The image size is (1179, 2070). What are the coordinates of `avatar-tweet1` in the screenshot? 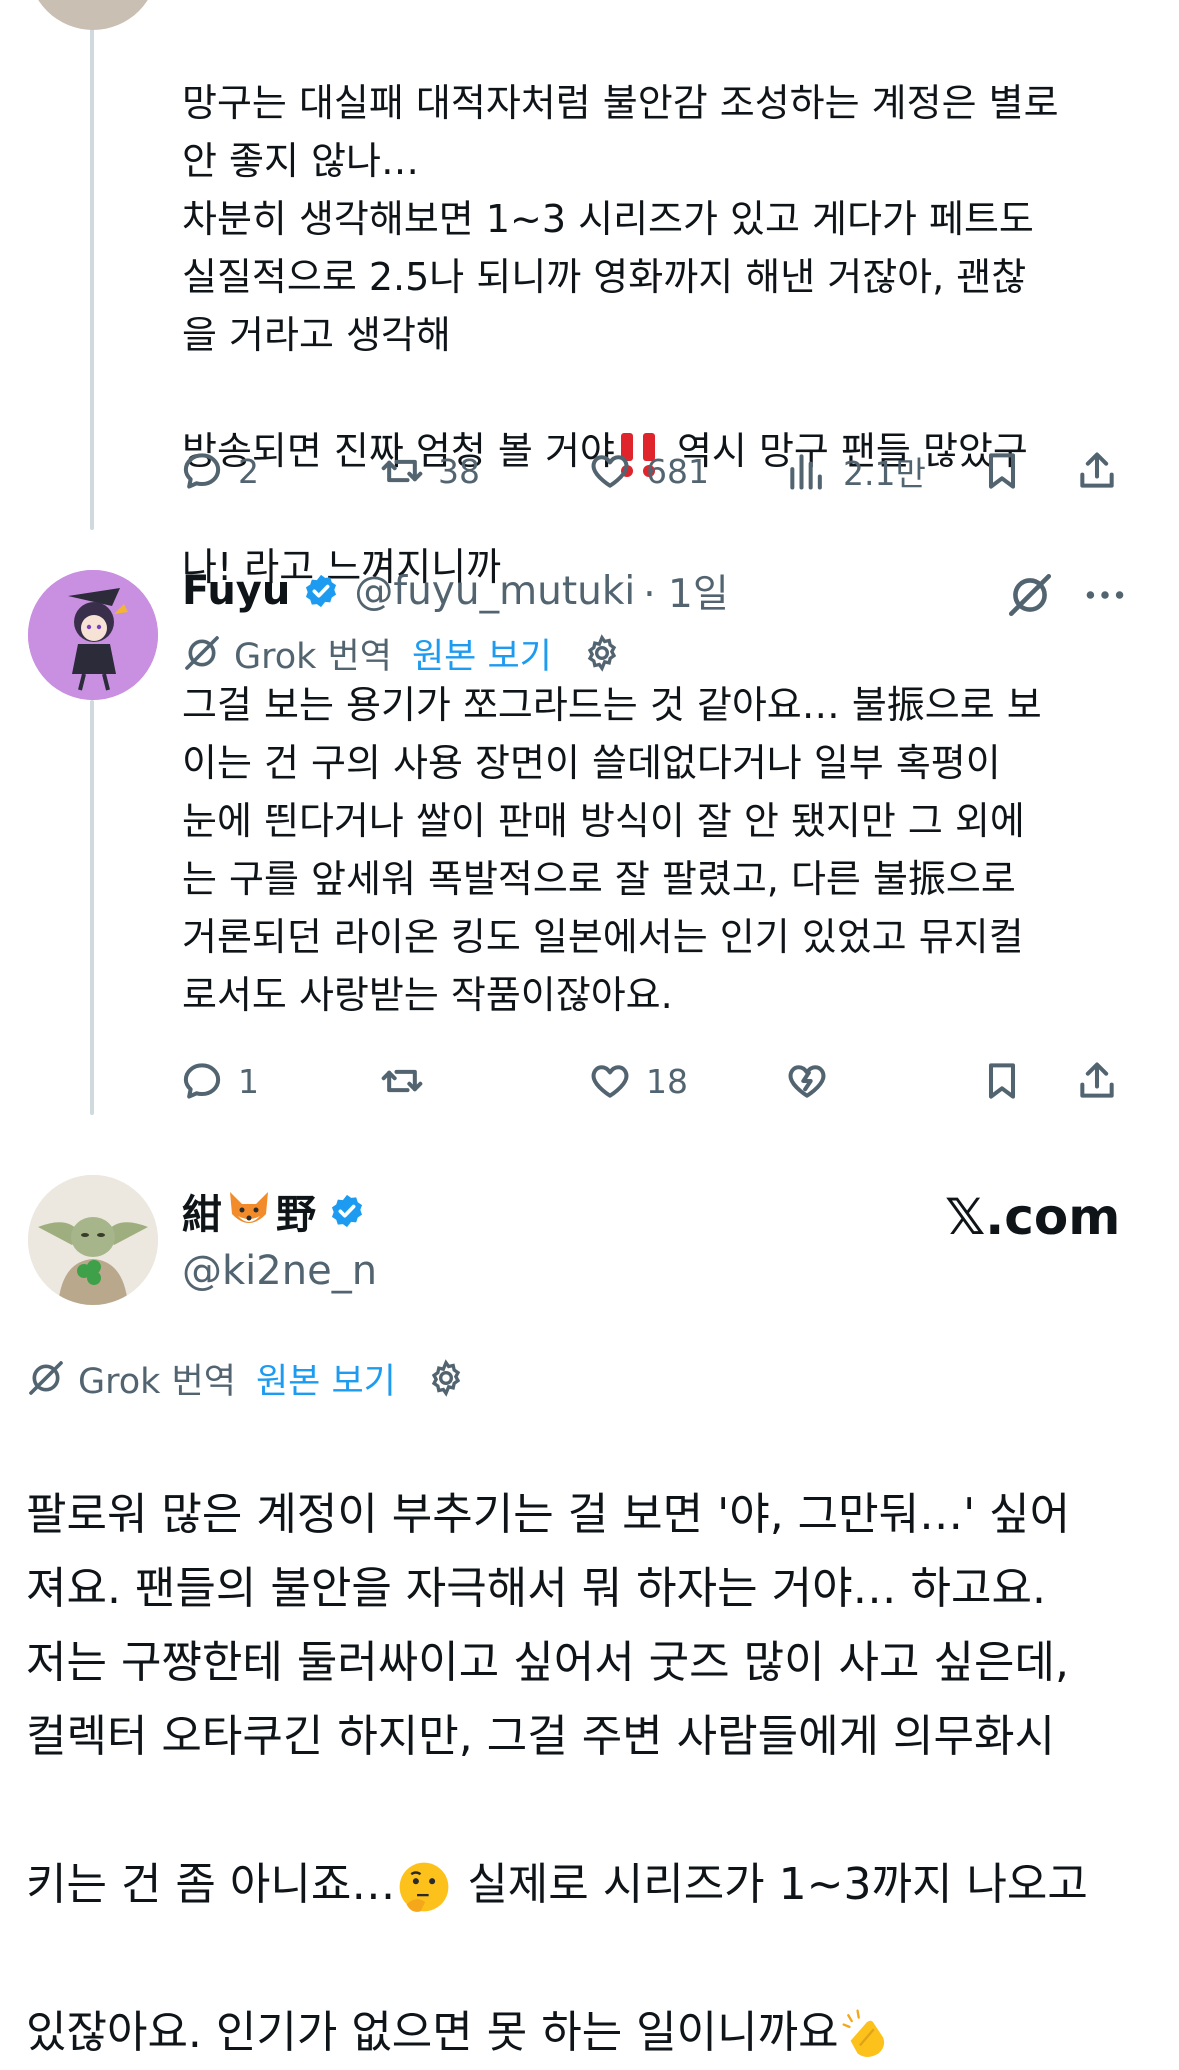 It's located at (93, 15).